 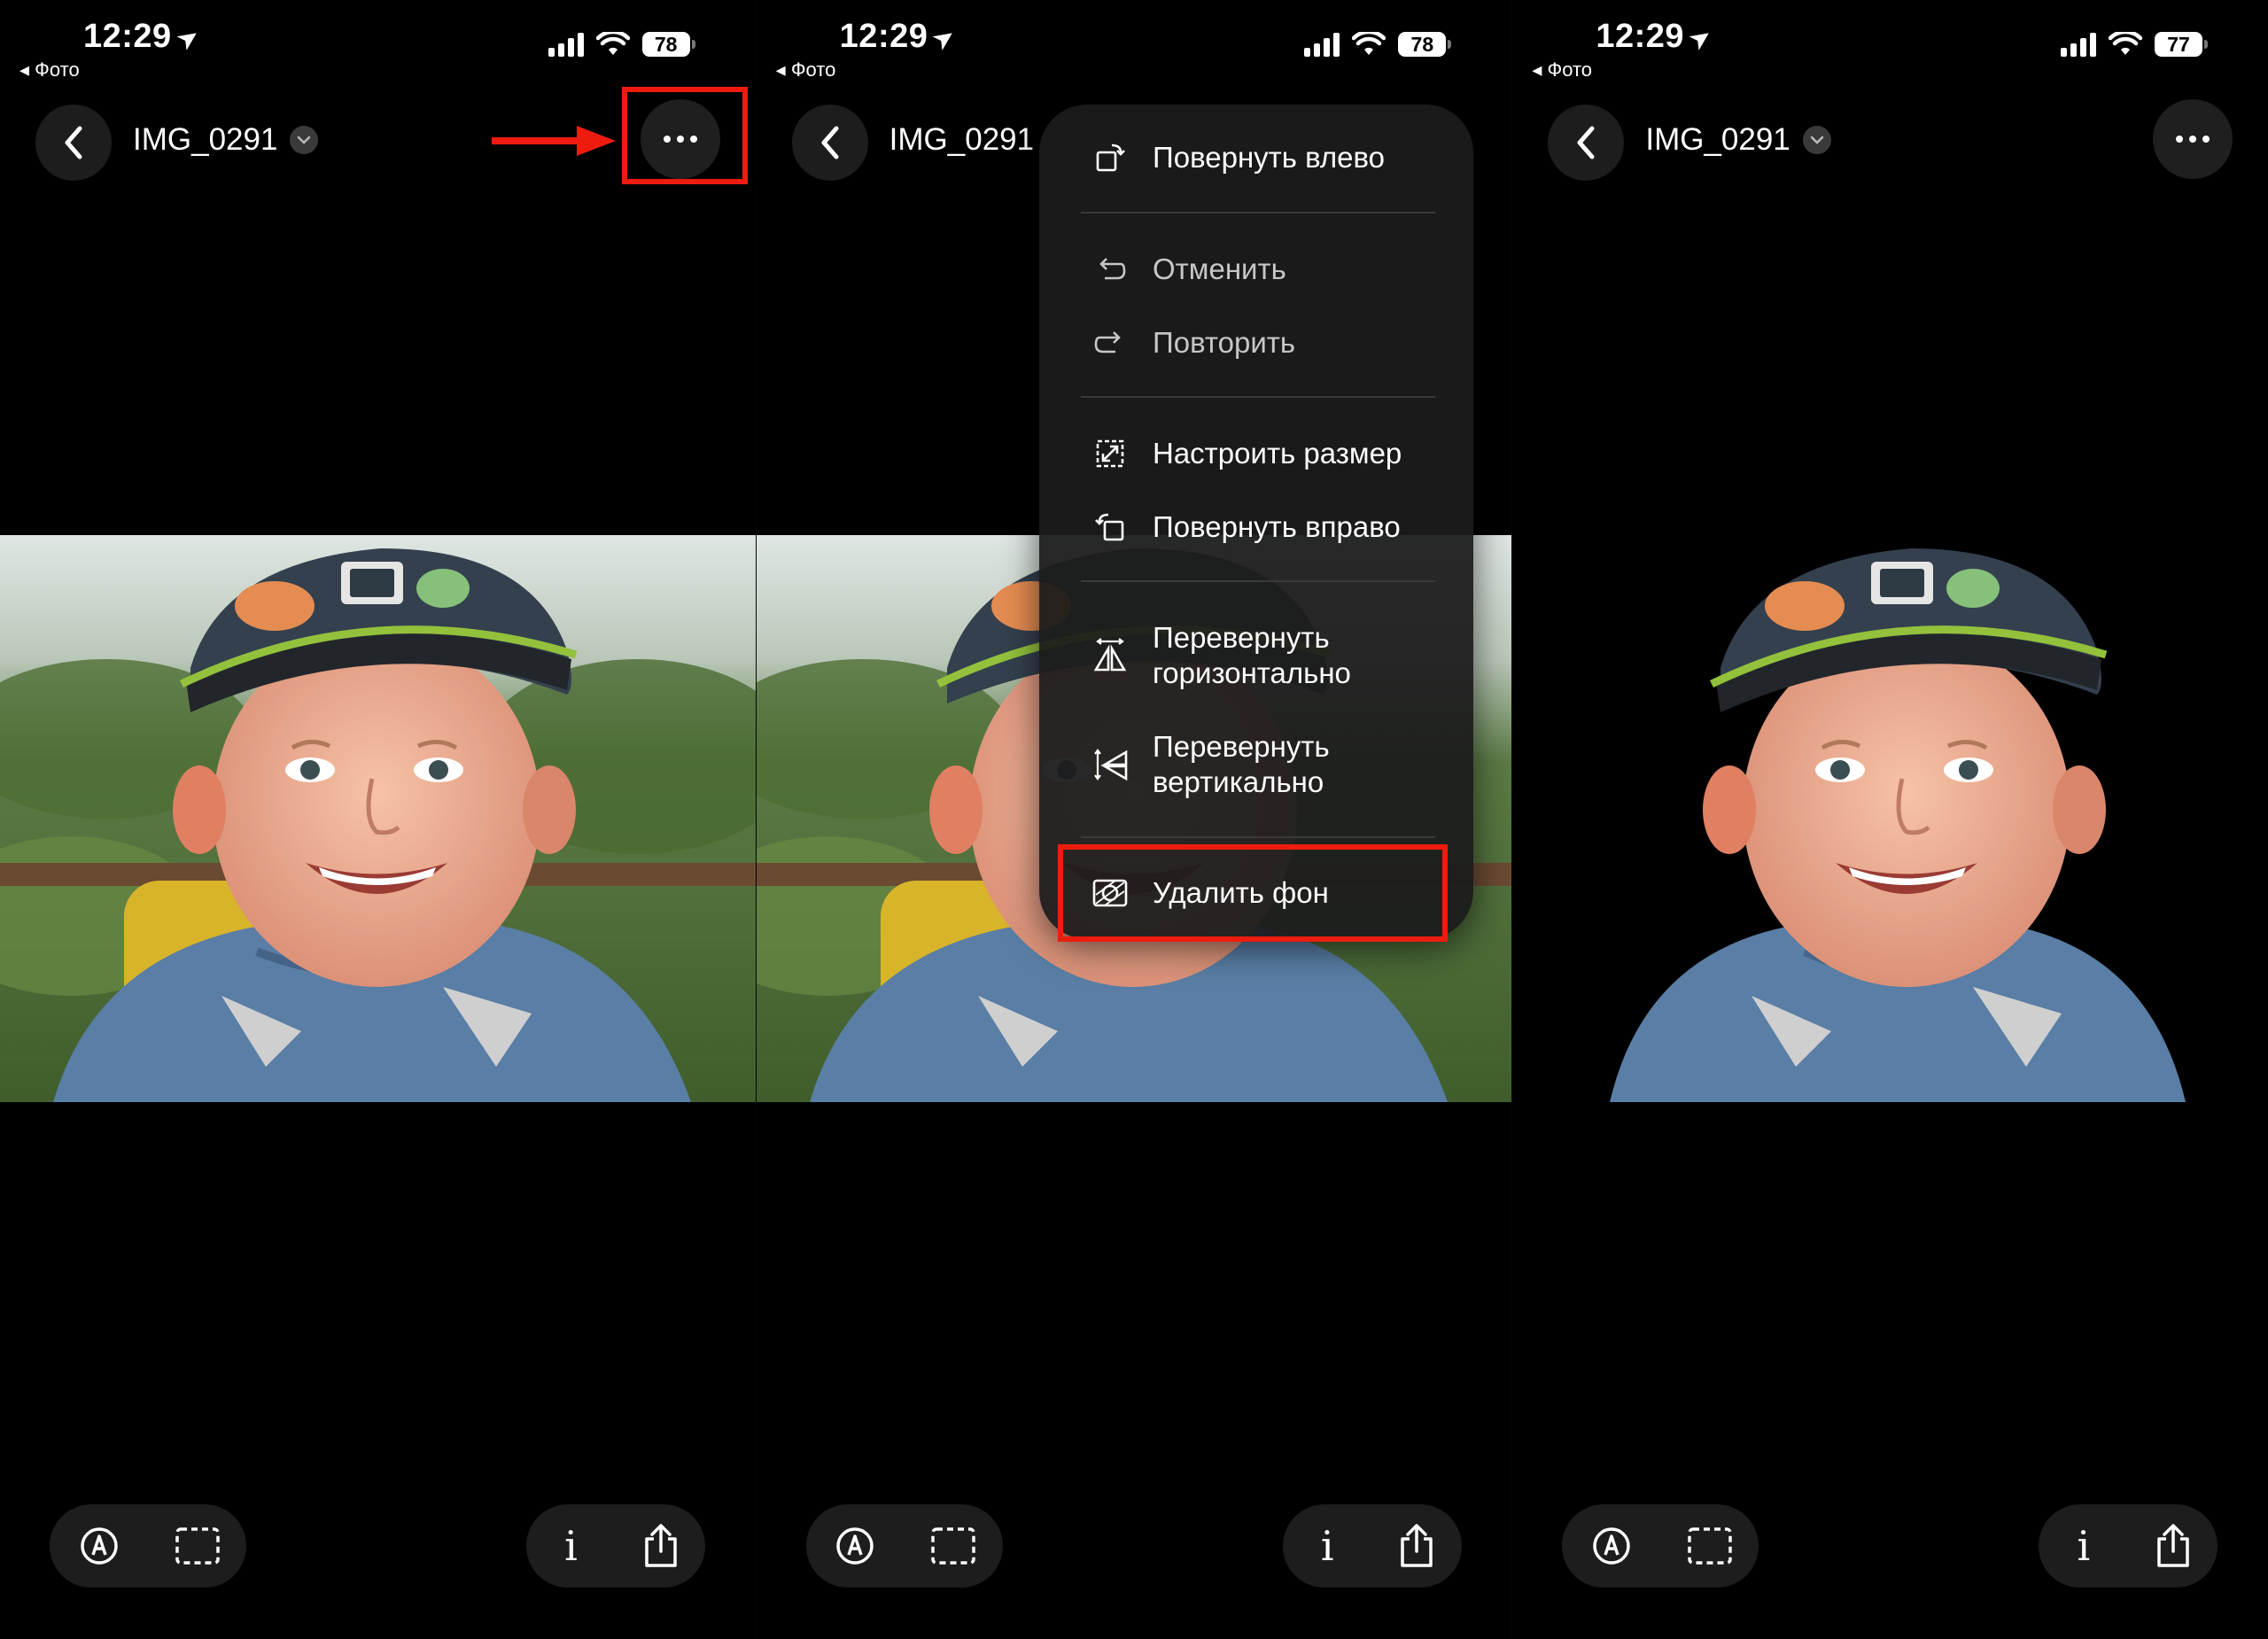 What do you see at coordinates (2193, 139) in the screenshot?
I see `more-options-button` at bounding box center [2193, 139].